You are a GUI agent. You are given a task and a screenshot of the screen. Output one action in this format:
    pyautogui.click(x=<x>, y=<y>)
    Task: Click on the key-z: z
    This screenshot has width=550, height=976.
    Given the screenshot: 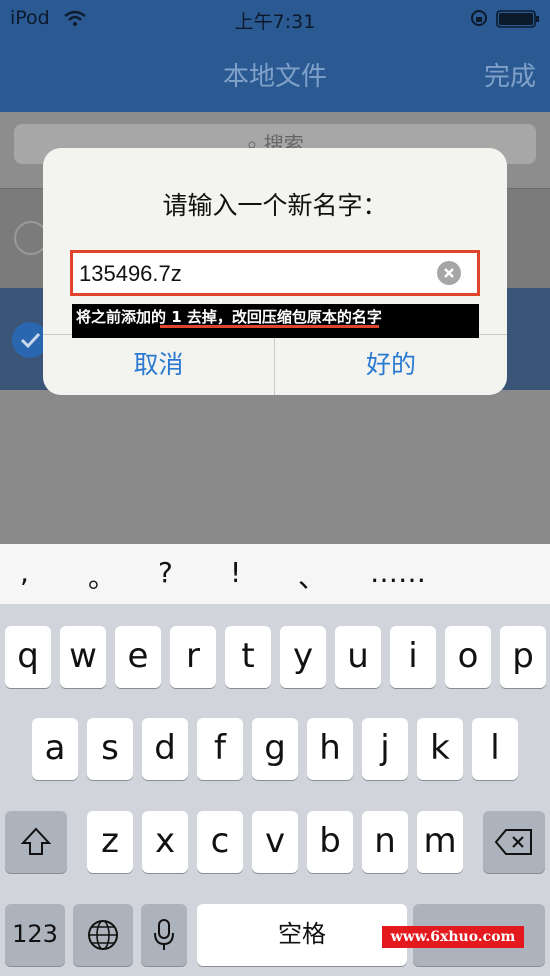 What is the action you would take?
    pyautogui.click(x=110, y=842)
    